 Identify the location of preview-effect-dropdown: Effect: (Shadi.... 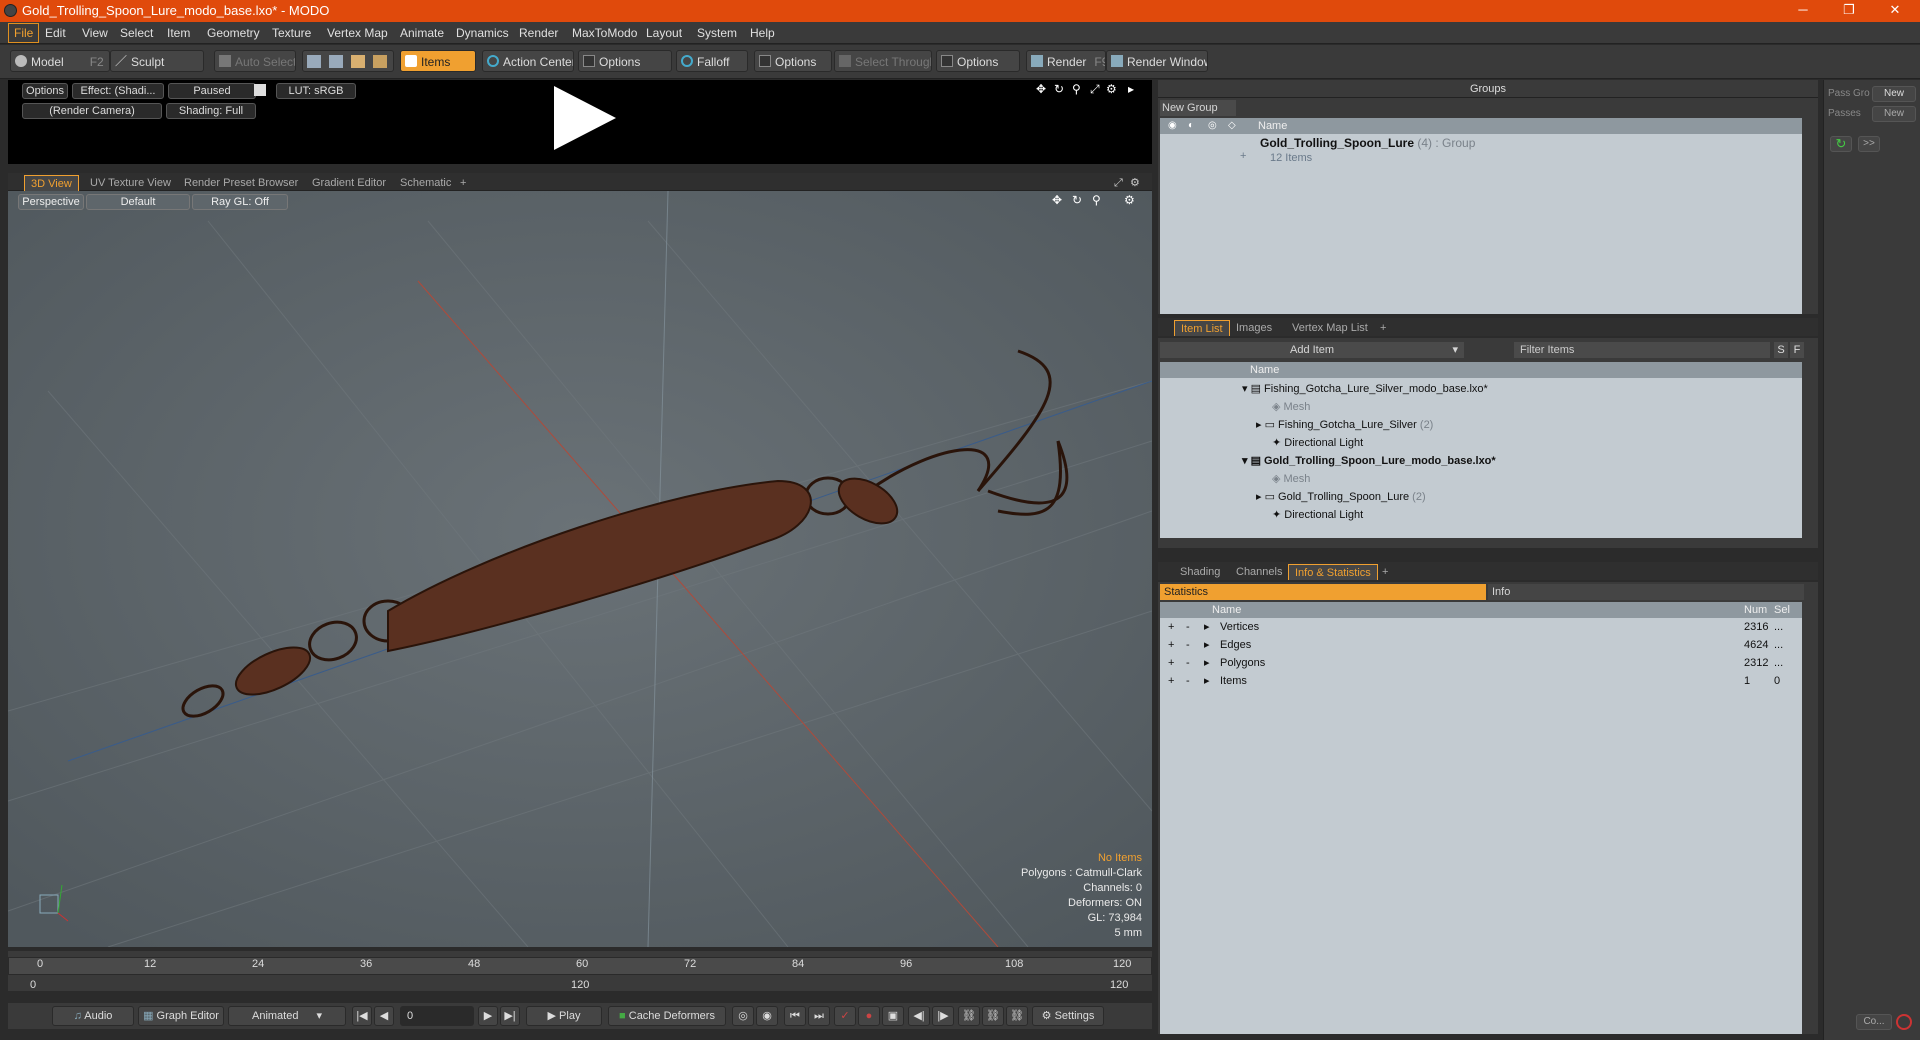
(118, 91).